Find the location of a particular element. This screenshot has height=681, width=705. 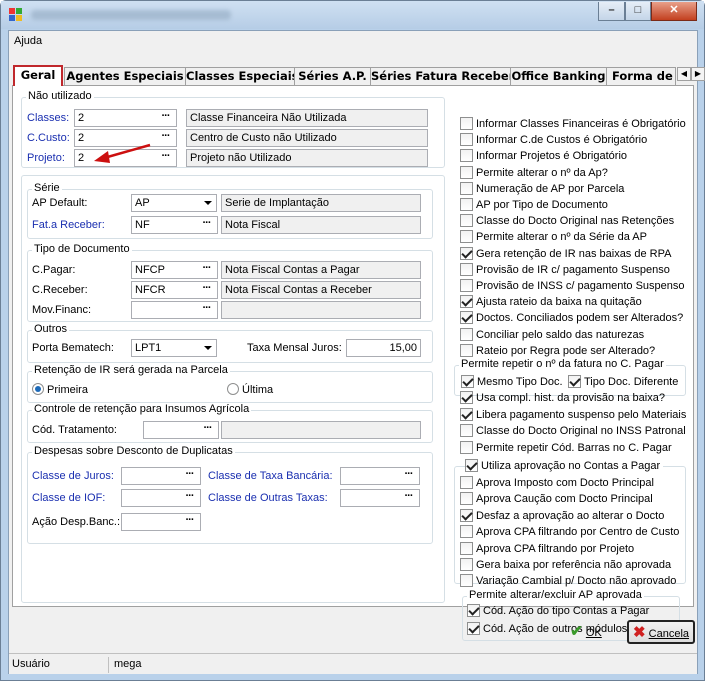

group-title: Outros is located at coordinates (51, 329).